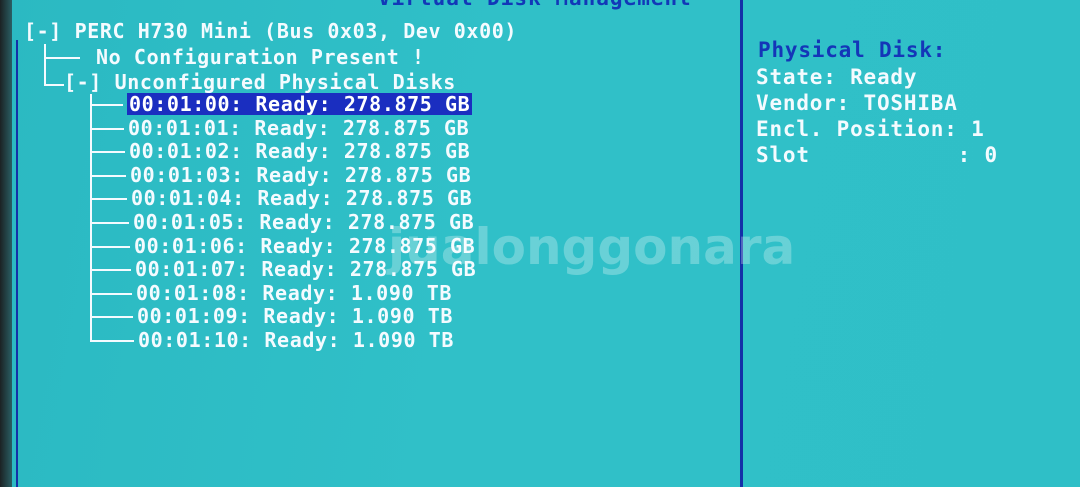 The width and height of the screenshot is (1080, 487). Describe the element at coordinates (877, 155) in the screenshot. I see `details-slot: Slot : 0` at that location.